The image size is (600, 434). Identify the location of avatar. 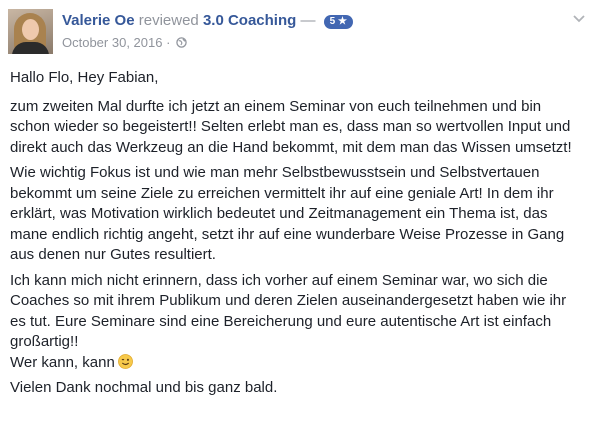
(30, 31).